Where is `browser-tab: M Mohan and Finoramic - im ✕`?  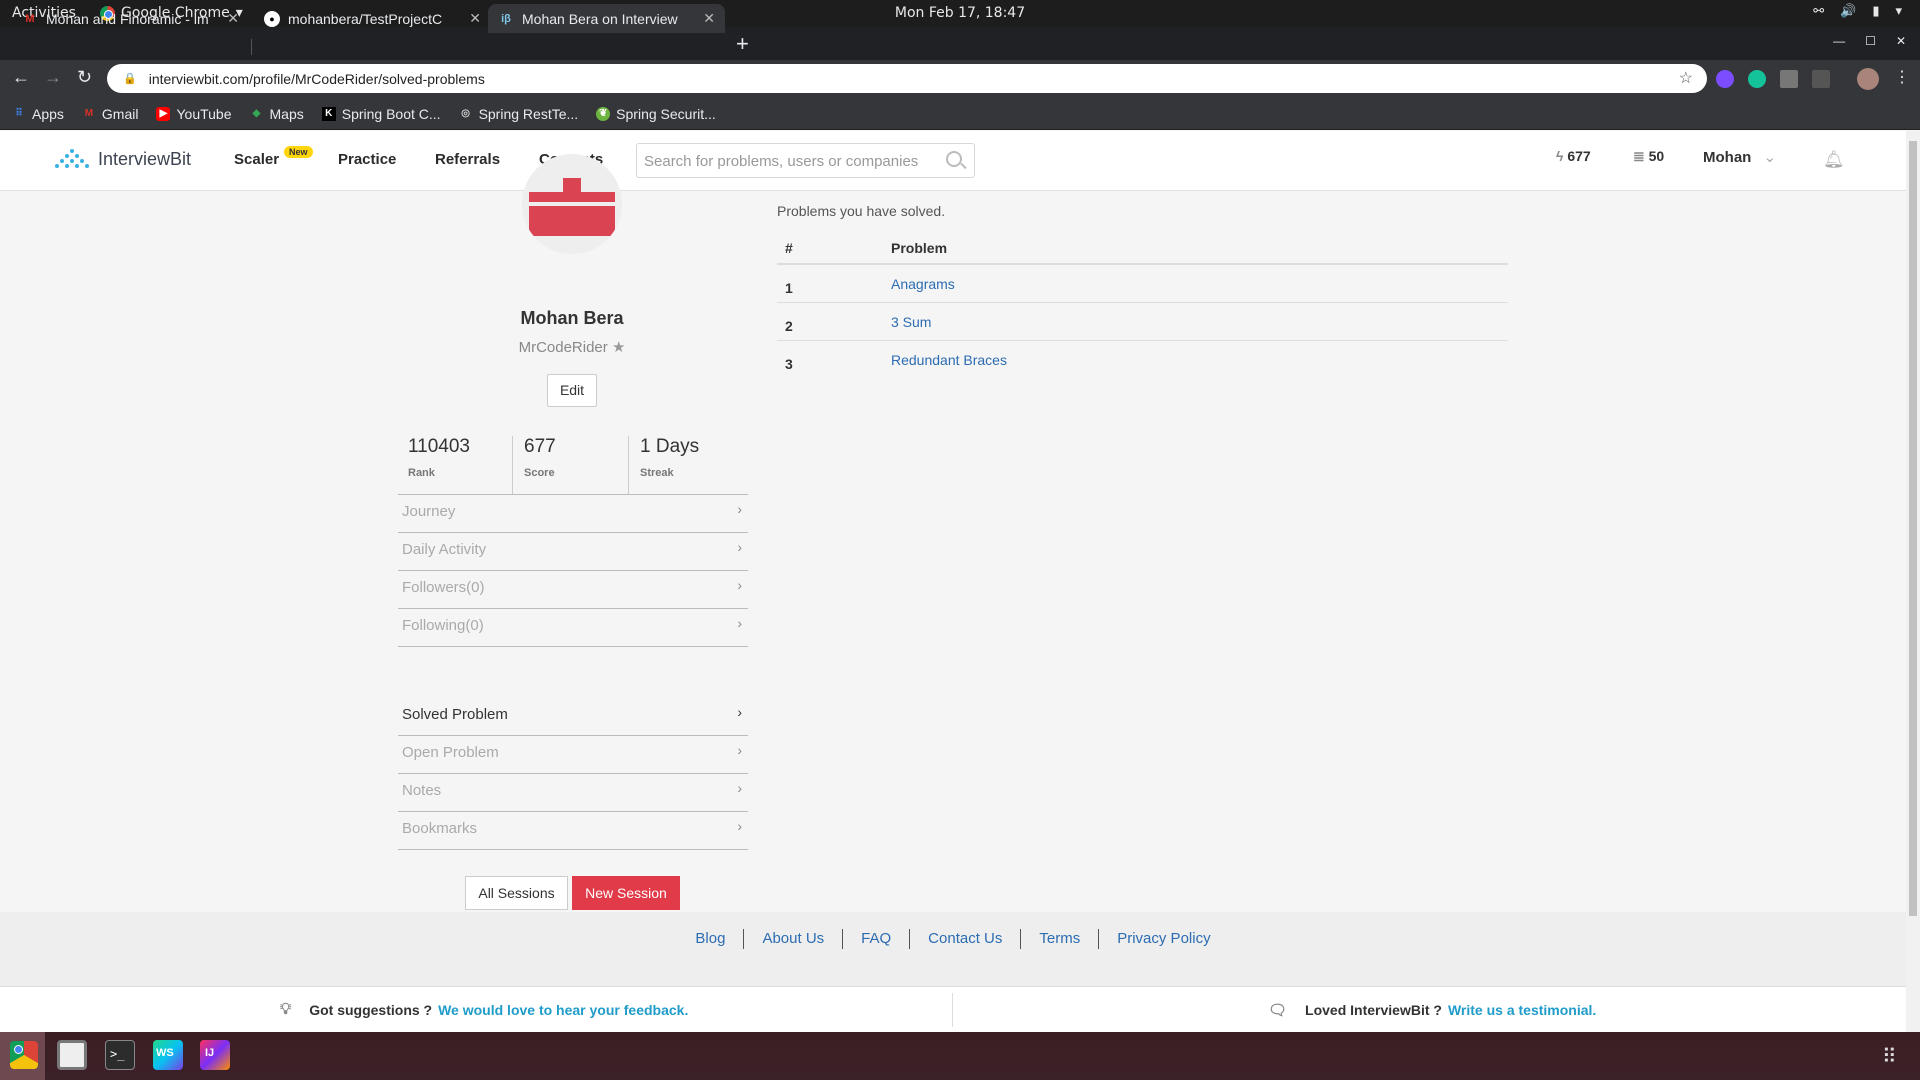 browser-tab: M Mohan and Finoramic - im ✕ is located at coordinates (130, 18).